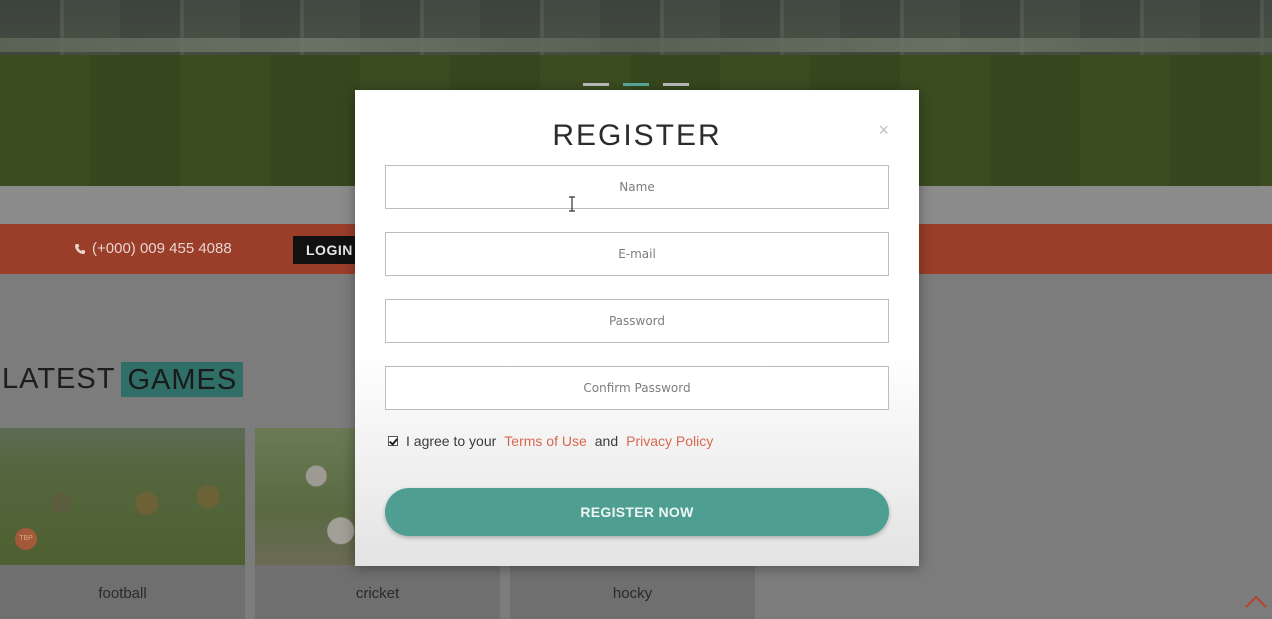  What do you see at coordinates (122, 496) in the screenshot?
I see `football-image: TBP` at bounding box center [122, 496].